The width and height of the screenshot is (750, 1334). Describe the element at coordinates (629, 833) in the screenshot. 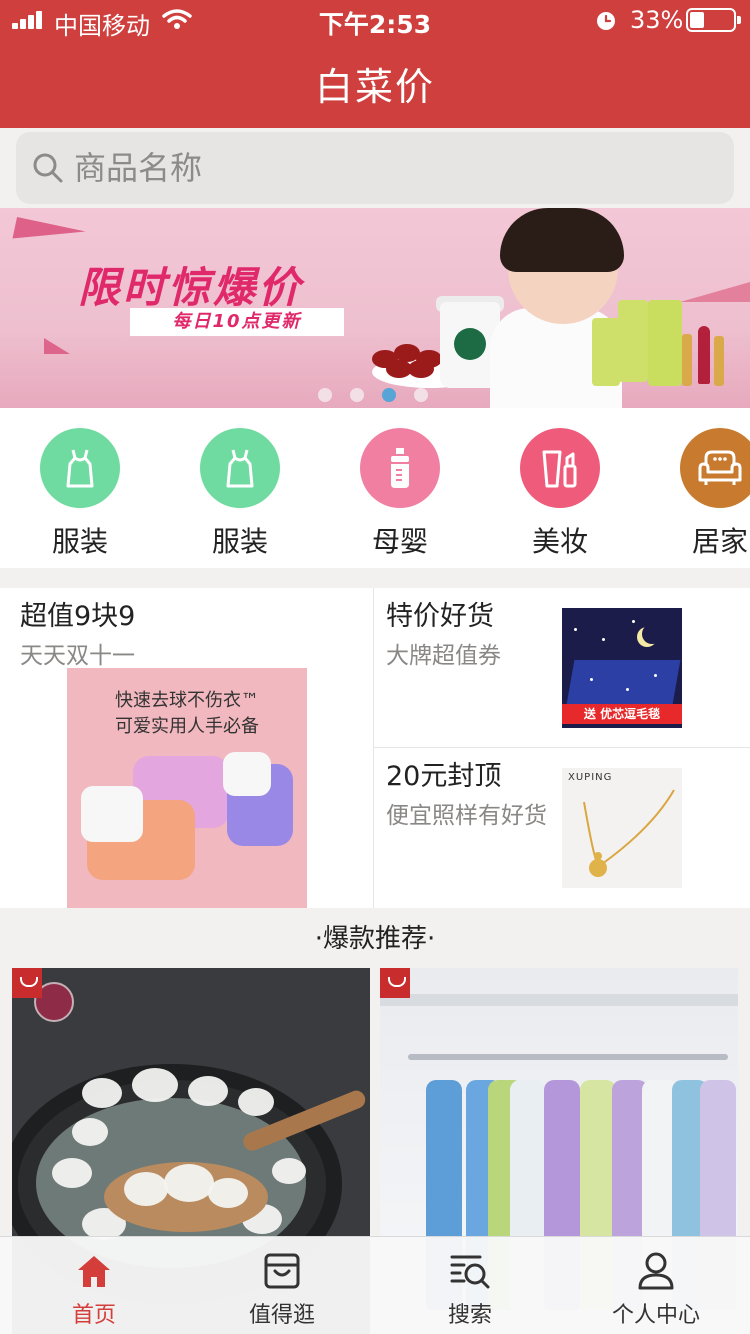

I see `necklace-shape` at that location.